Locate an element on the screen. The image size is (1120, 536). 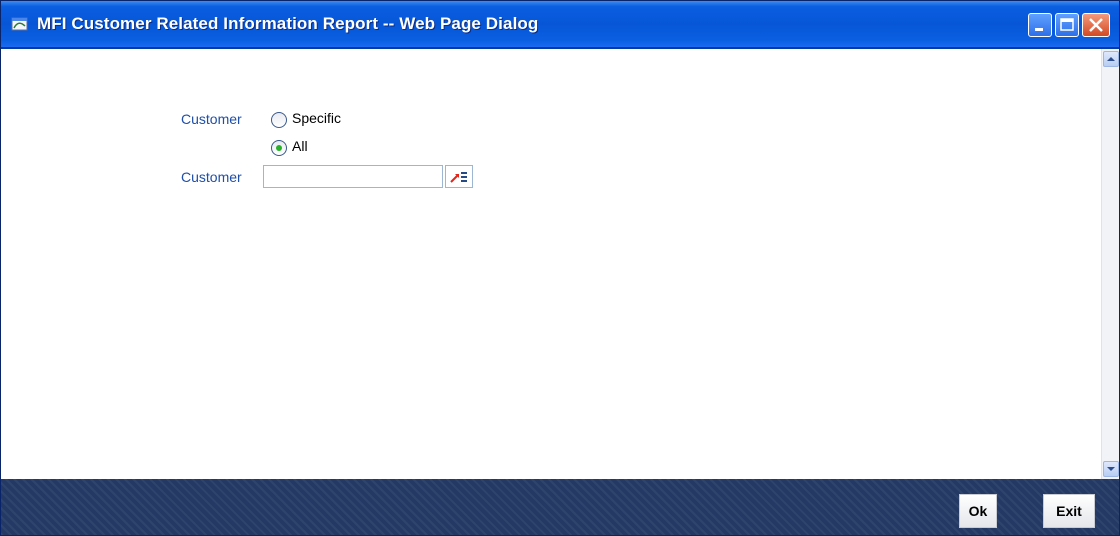
customer-label: Customer is located at coordinates (211, 119).